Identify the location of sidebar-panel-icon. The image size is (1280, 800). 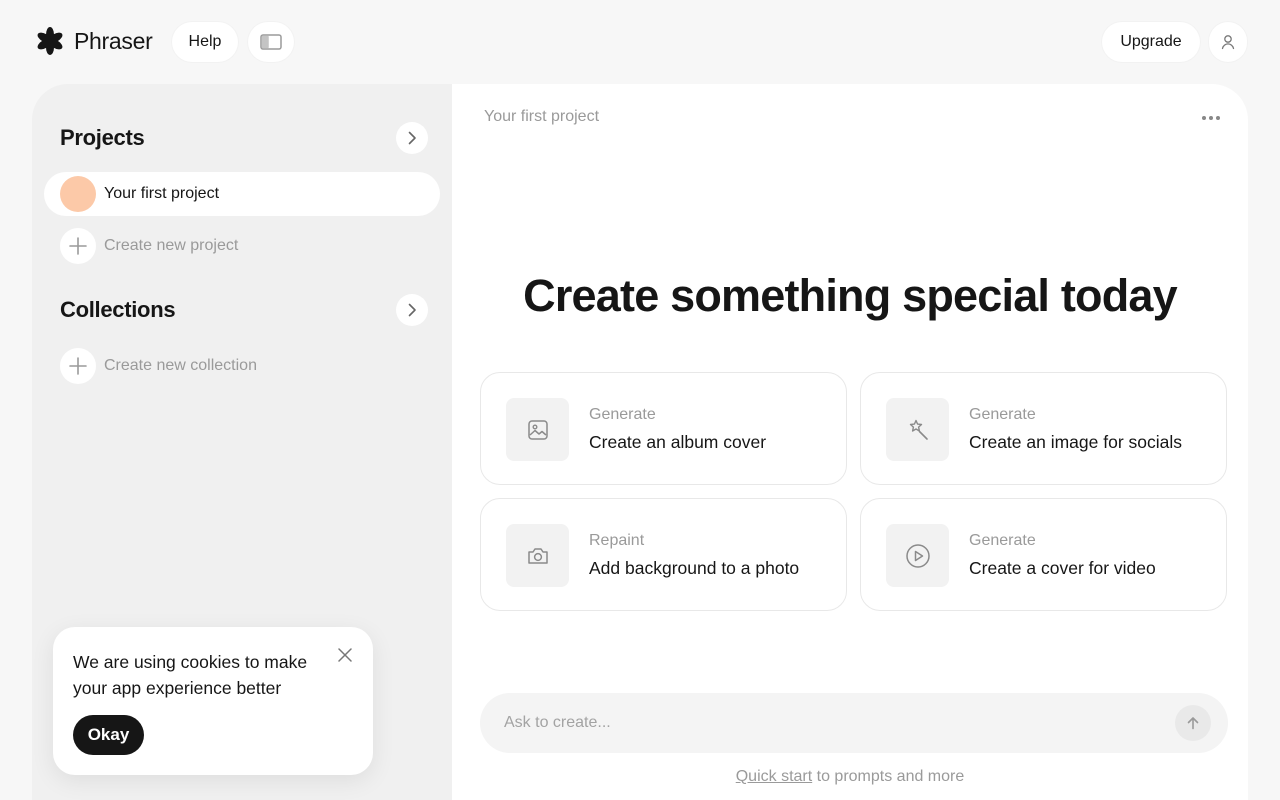
(271, 42).